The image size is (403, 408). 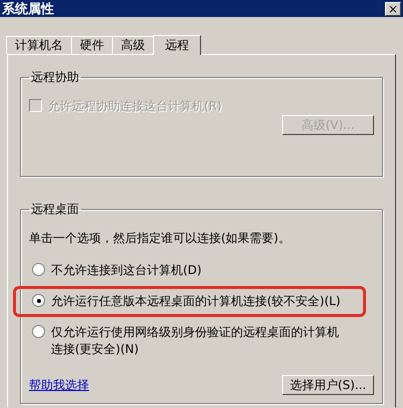 What do you see at coordinates (59, 385) in the screenshot?
I see `help-link: 帮助我选择` at bounding box center [59, 385].